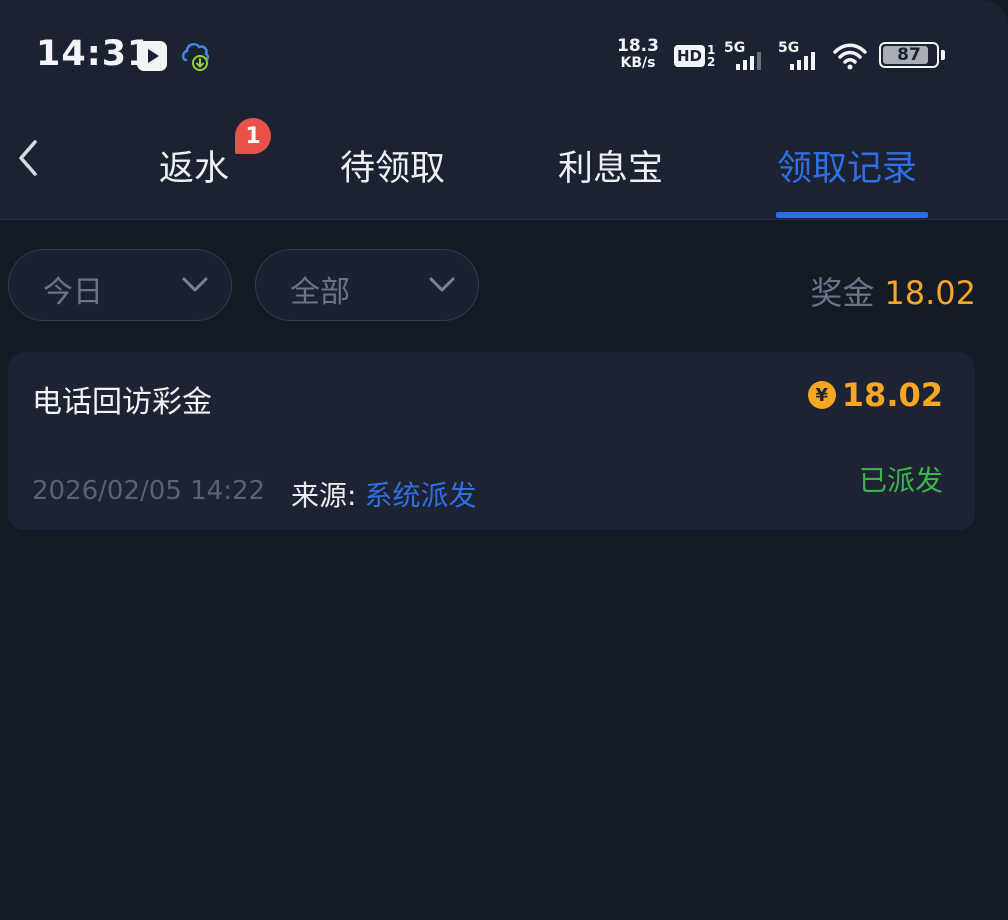 The image size is (1008, 920). What do you see at coordinates (711, 62) in the screenshot?
I see `hd-sim-bottom: 2` at bounding box center [711, 62].